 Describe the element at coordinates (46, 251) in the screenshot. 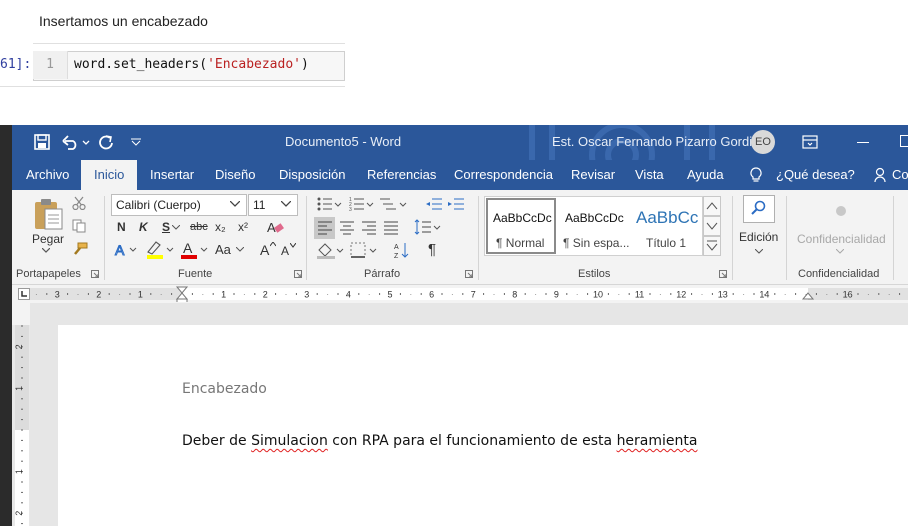

I see `paste-dropdown-icon` at that location.